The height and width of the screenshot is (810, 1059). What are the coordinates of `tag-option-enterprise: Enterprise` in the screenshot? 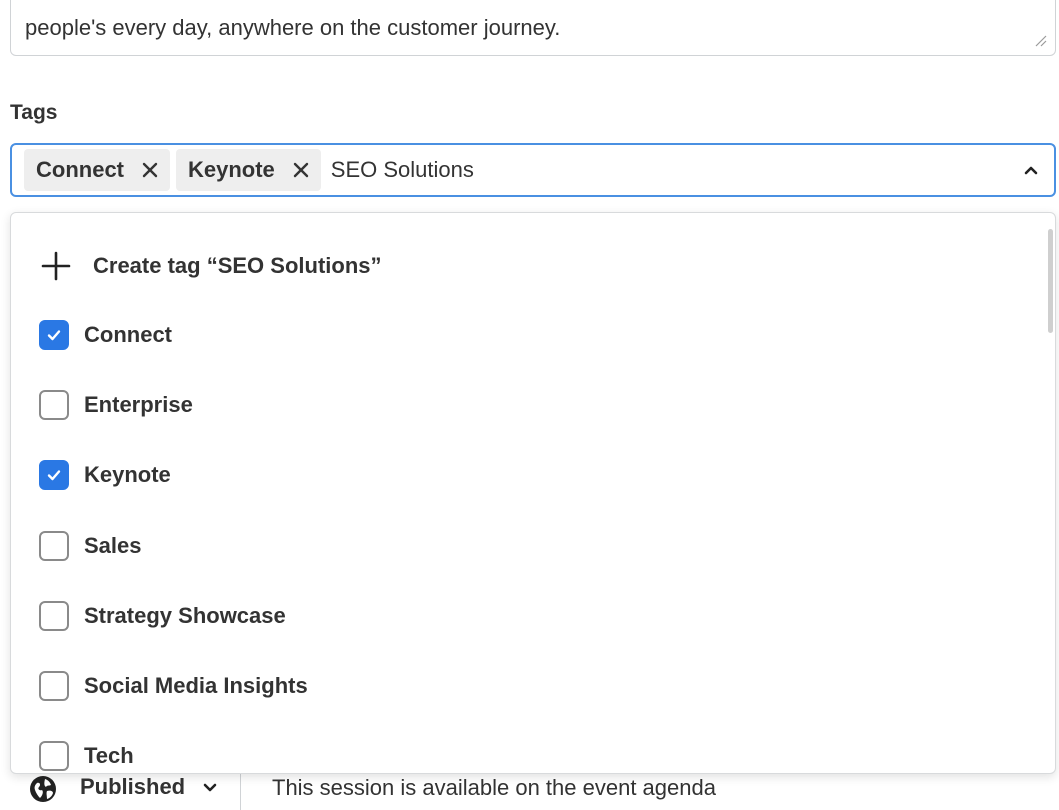 It's located at (116, 405).